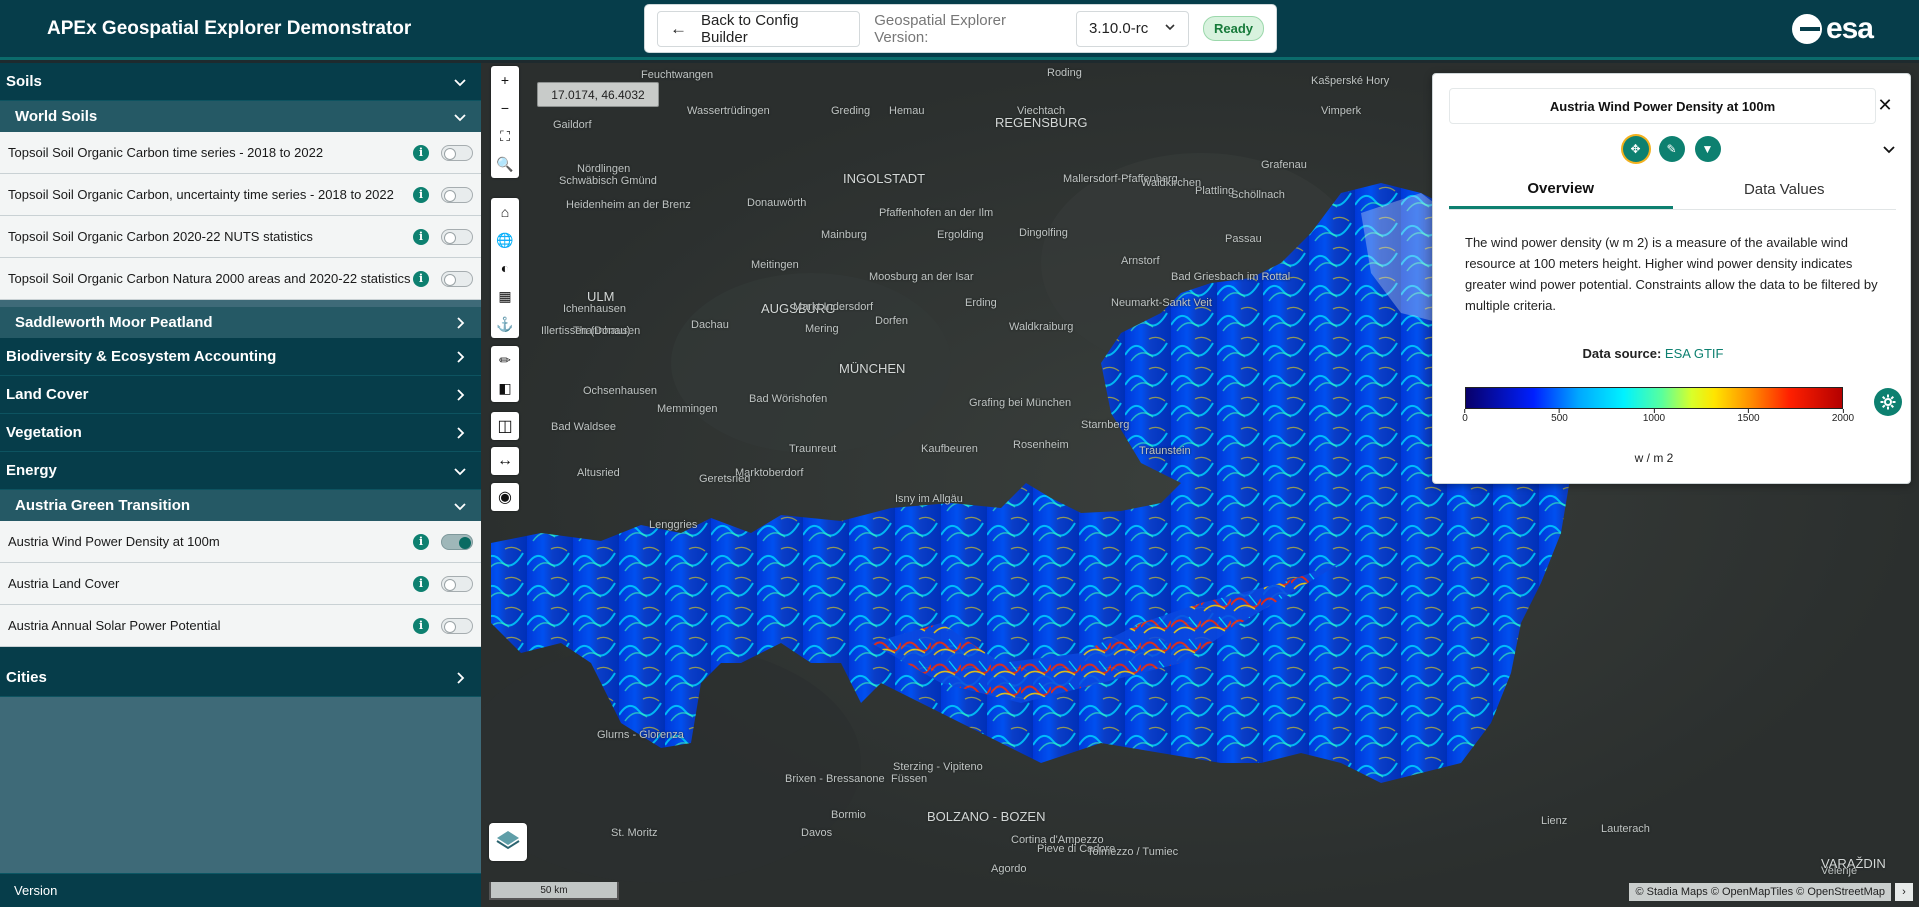 This screenshot has width=1919, height=907. Describe the element at coordinates (1009, 869) in the screenshot. I see `map-place-label: Agordo` at that location.